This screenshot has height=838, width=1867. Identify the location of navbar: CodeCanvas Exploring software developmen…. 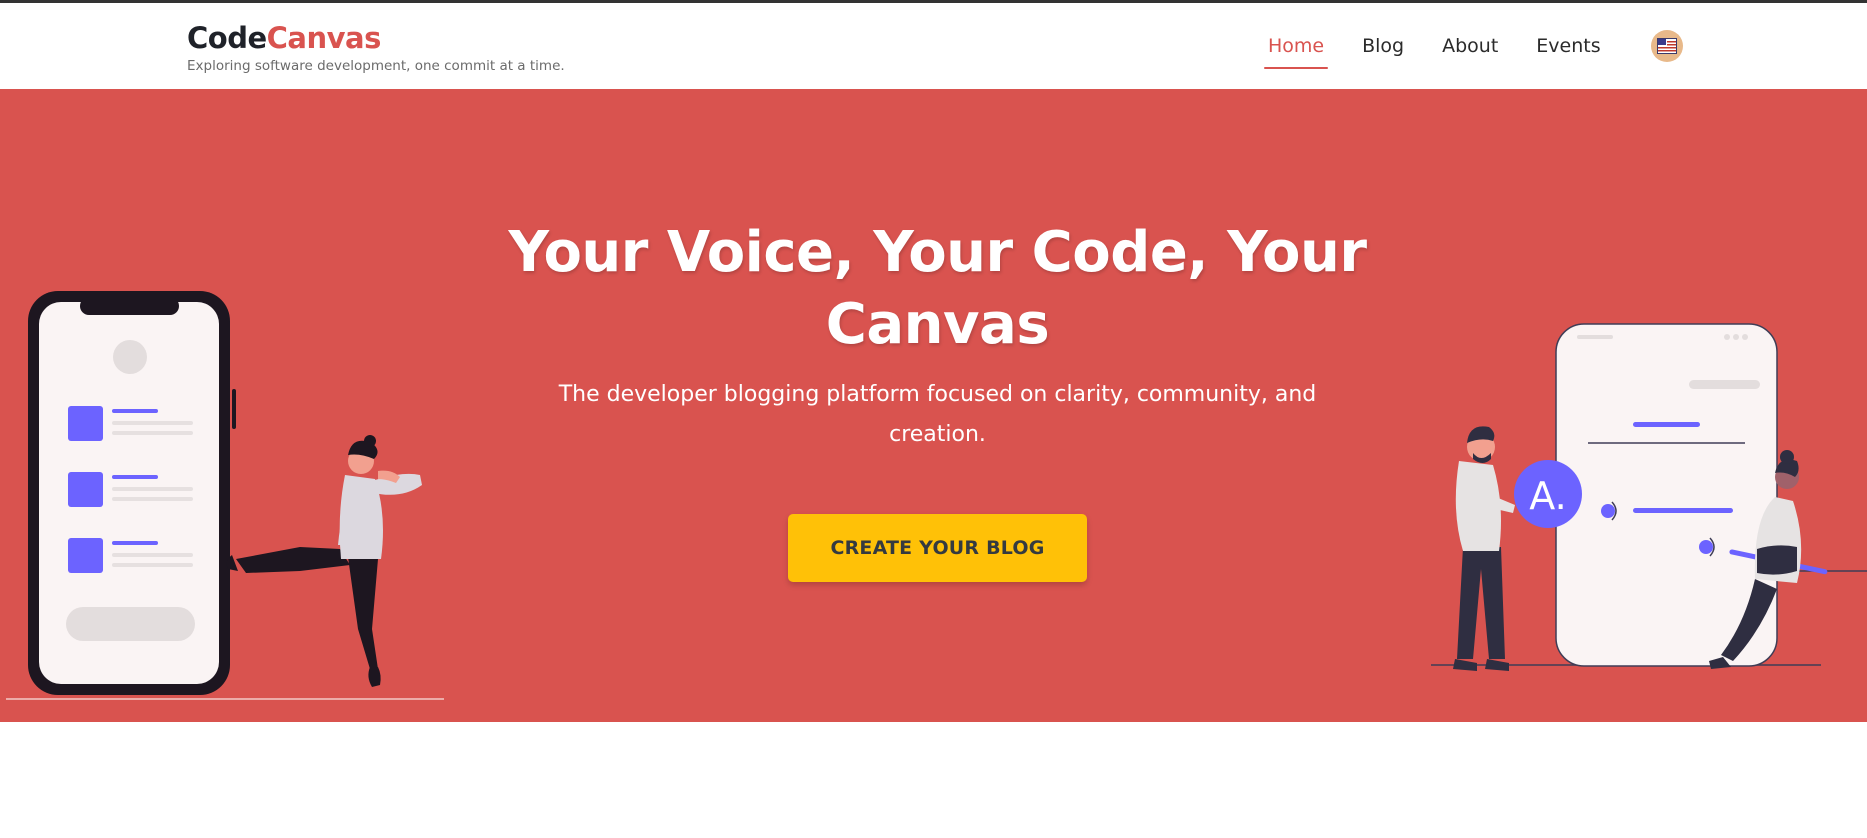
(933, 46).